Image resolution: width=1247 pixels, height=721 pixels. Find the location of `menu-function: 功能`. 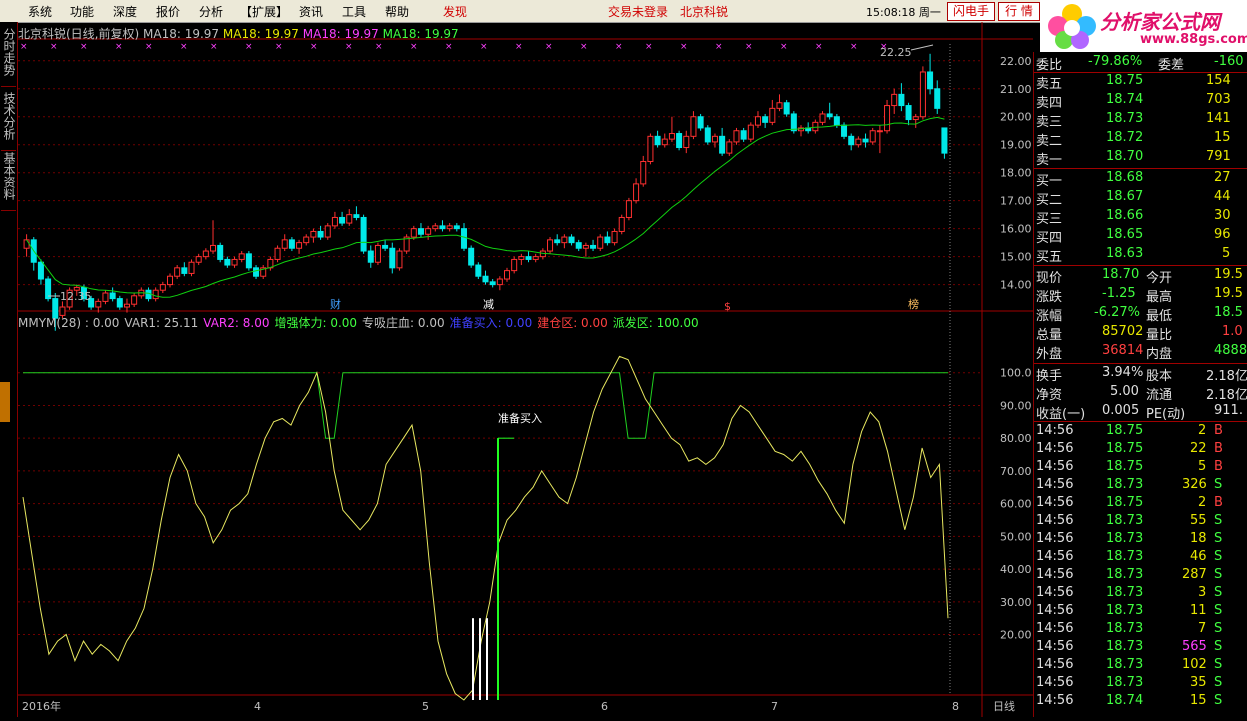

menu-function: 功能 is located at coordinates (82, 11).